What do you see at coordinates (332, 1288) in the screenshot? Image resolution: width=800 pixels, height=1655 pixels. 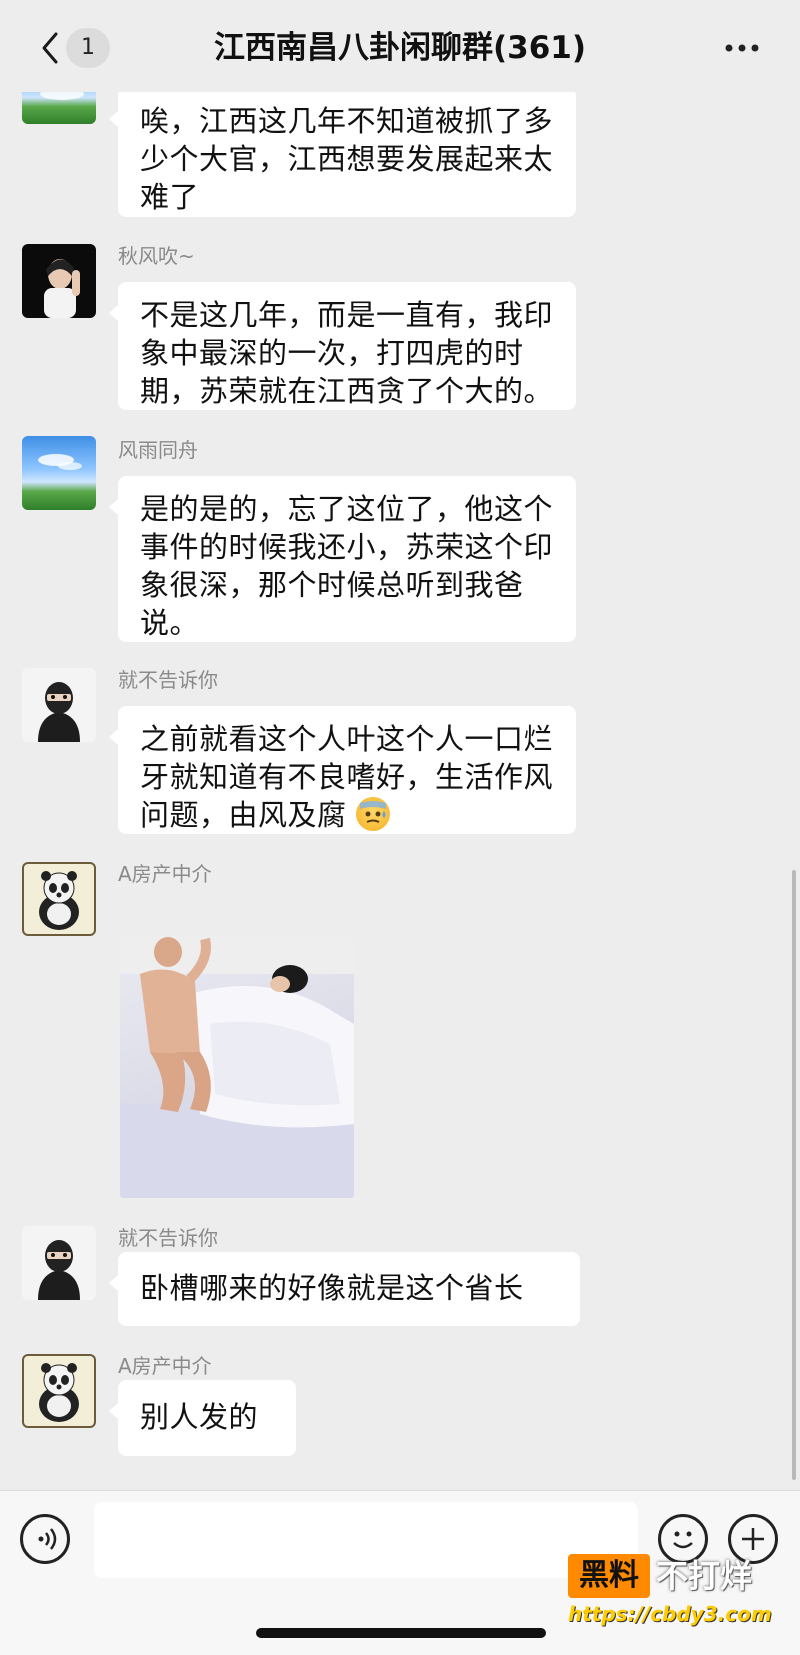 I see `message-text: 卧槽哪来的好像就是这个省长` at bounding box center [332, 1288].